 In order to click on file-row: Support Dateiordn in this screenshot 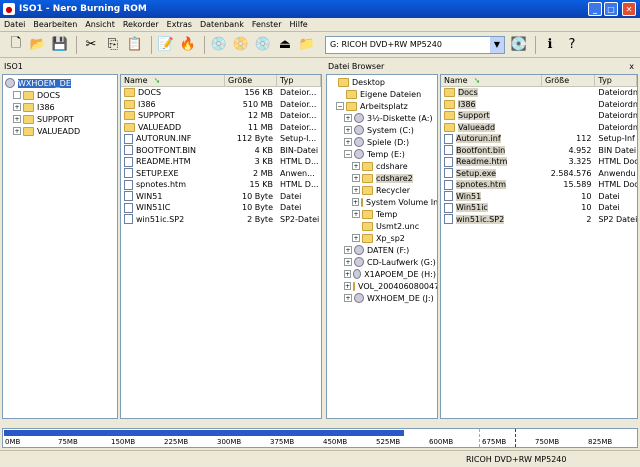, I will do `click(539, 116)`.